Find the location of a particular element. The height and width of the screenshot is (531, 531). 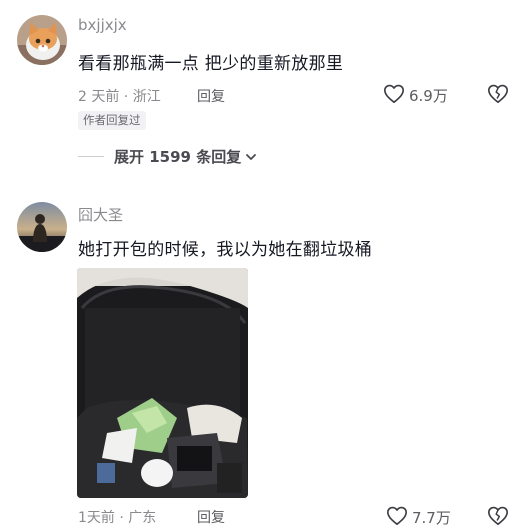

time-location: 2 天前 · 浙江 is located at coordinates (119, 97).